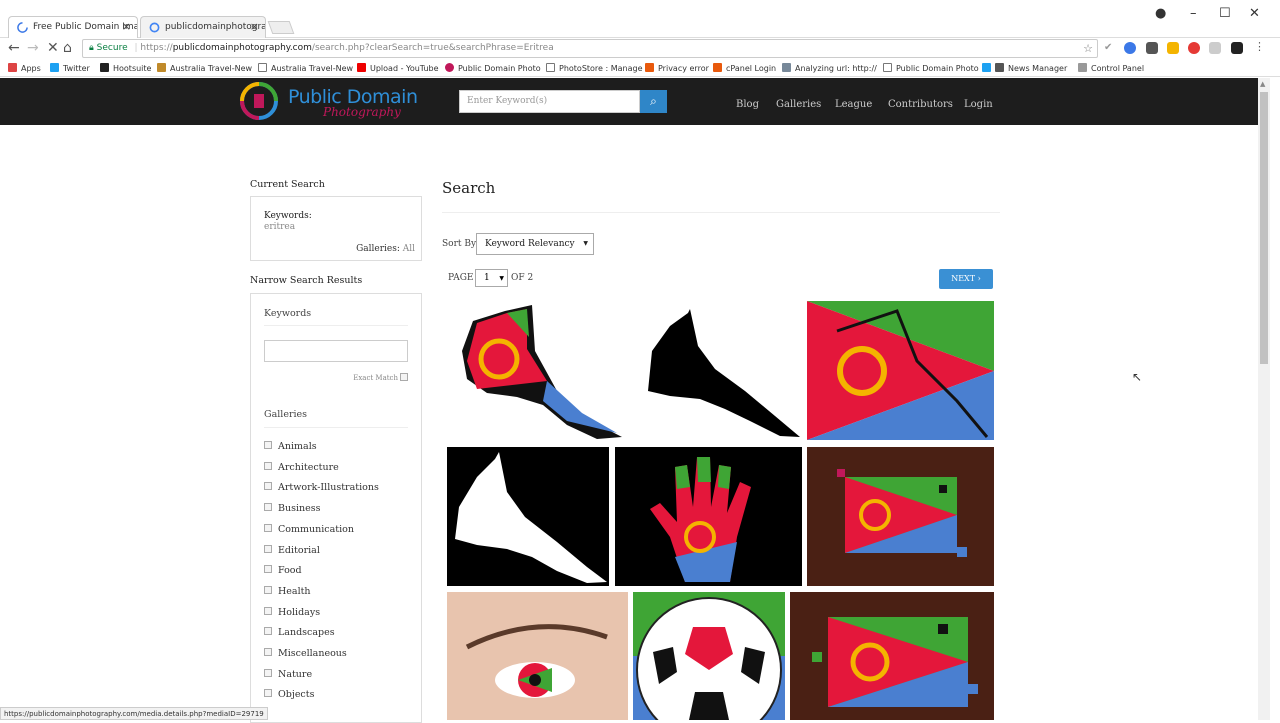 Image resolution: width=1280 pixels, height=723 pixels. What do you see at coordinates (937, 68) in the screenshot?
I see `bookmark-label: Public Domain Photo` at bounding box center [937, 68].